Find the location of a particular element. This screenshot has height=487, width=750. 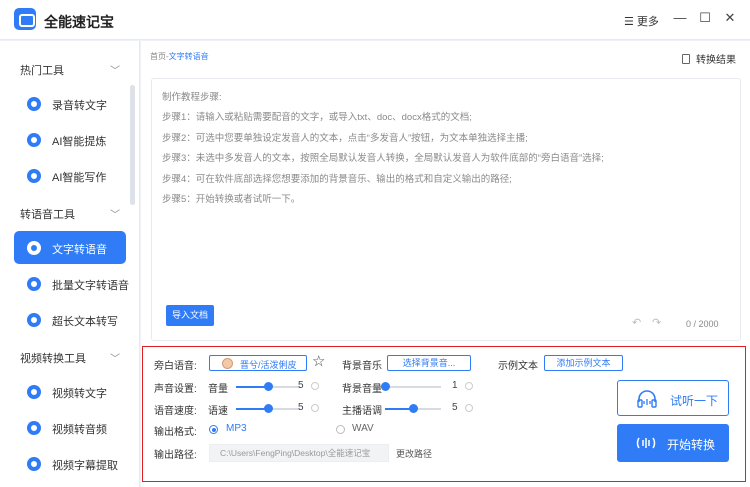

section-title: 转语音工具 is located at coordinates (47, 215).